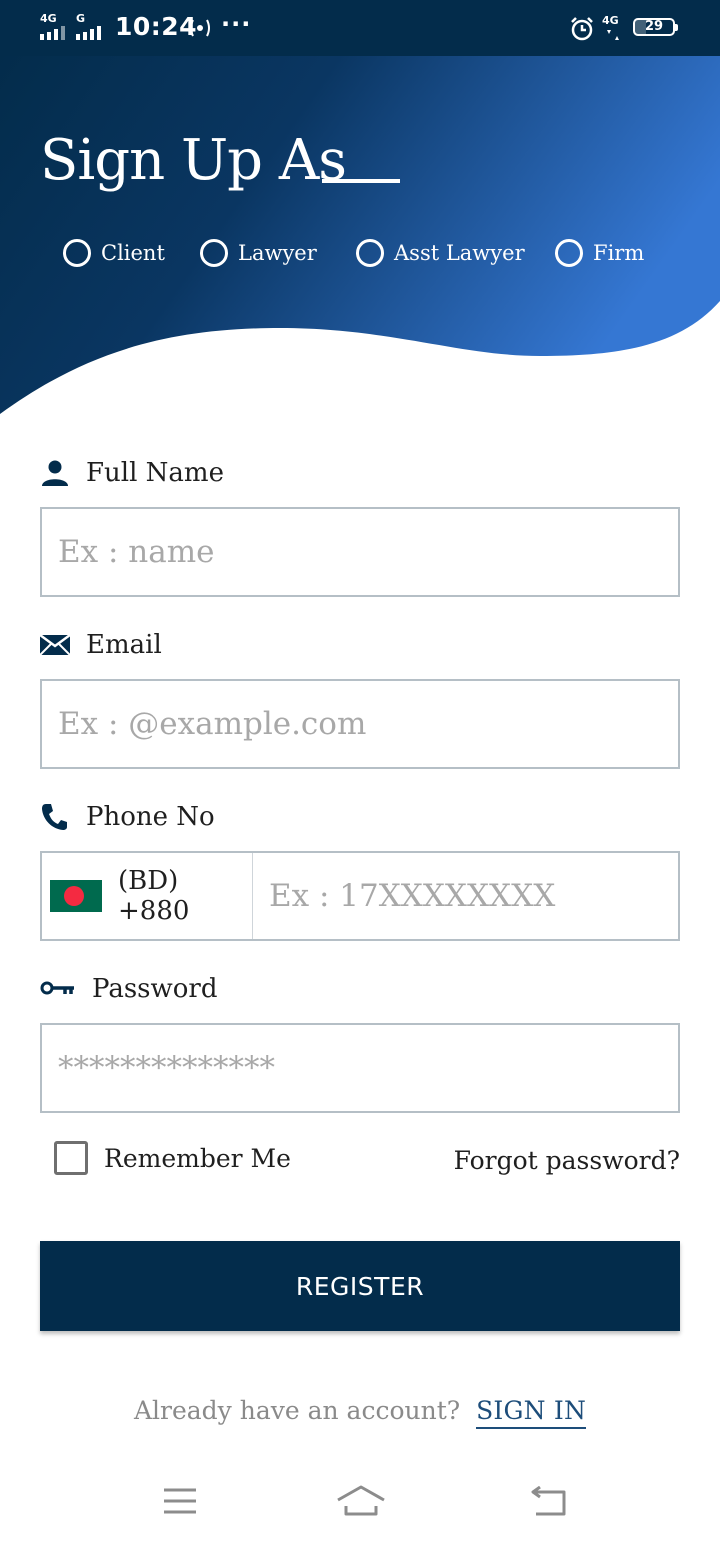 The image size is (720, 1544). I want to click on email-label-text: Email, so click(124, 645).